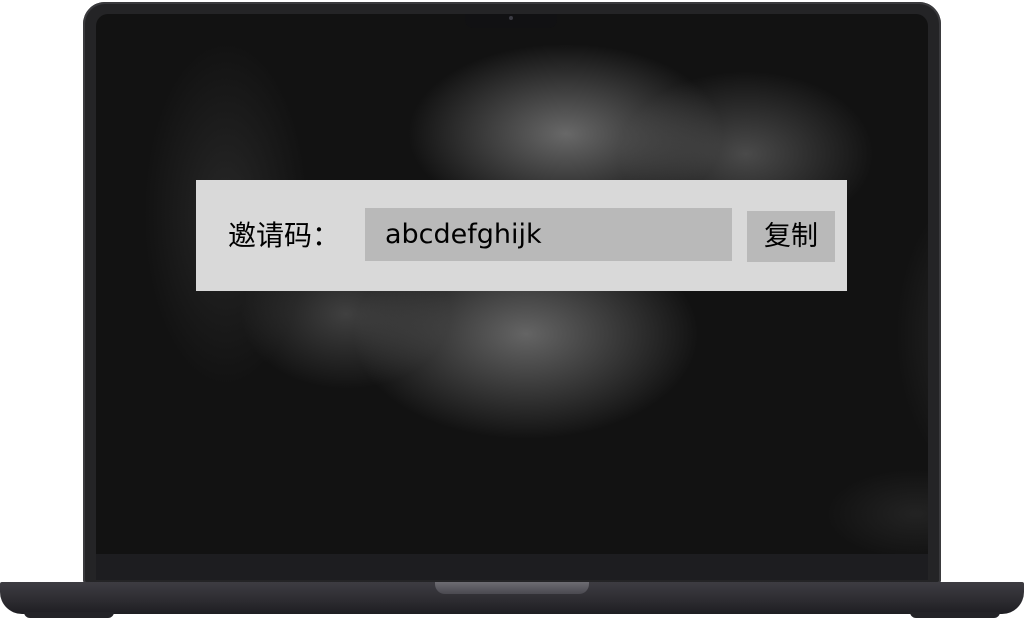  Describe the element at coordinates (791, 236) in the screenshot. I see `copy-button: 复制` at that location.